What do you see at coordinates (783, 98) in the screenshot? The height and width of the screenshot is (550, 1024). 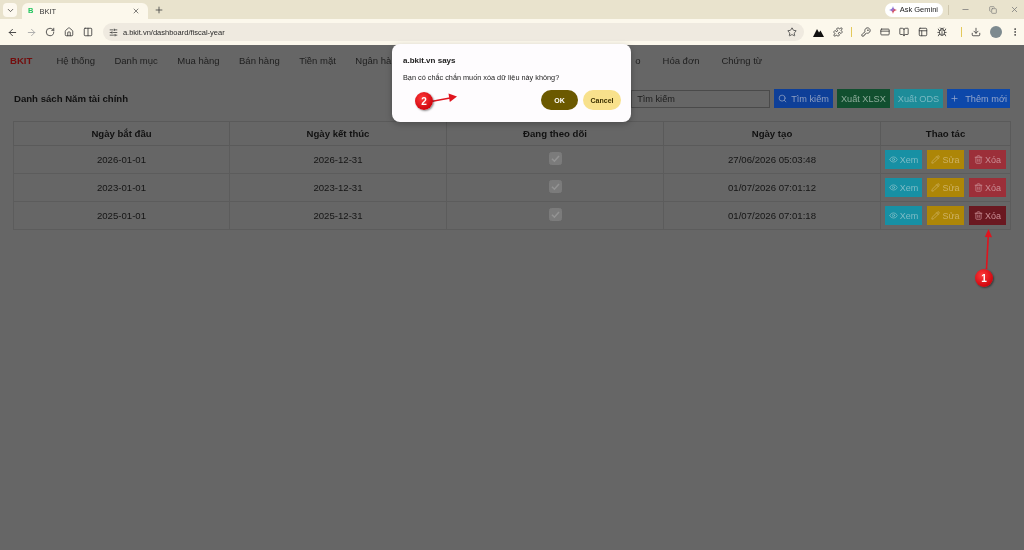 I see `search-icon` at bounding box center [783, 98].